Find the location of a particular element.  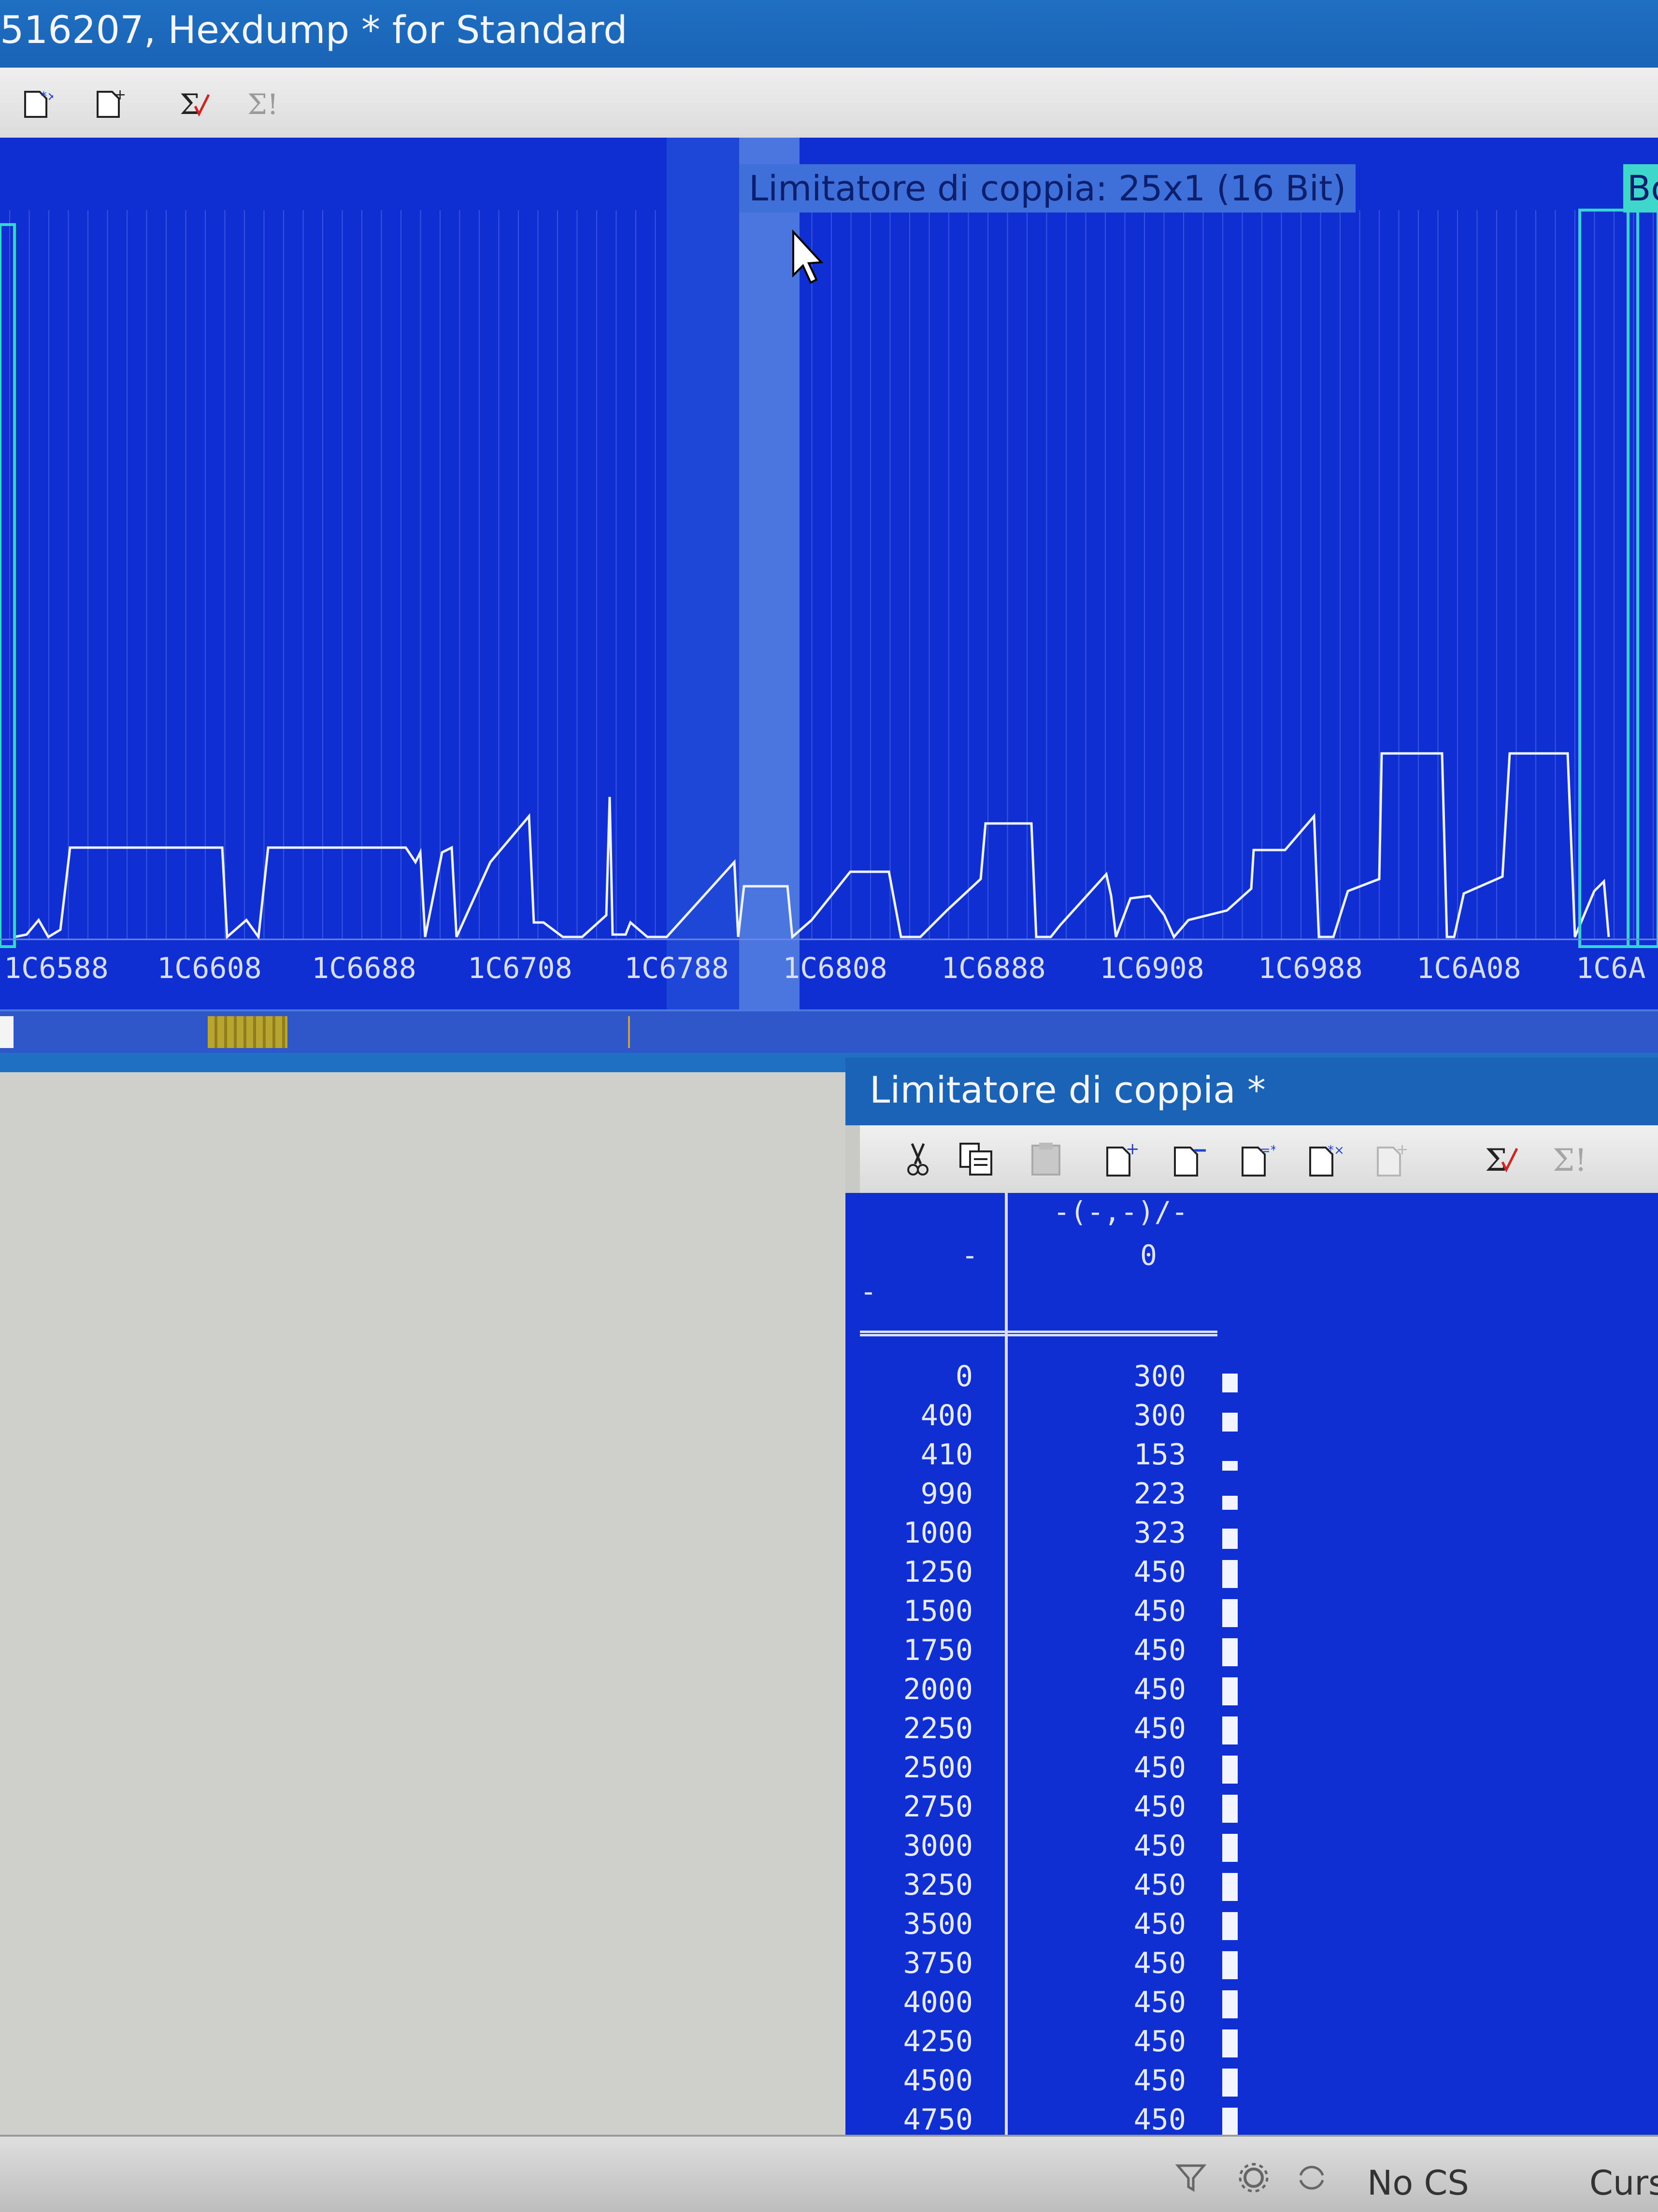

doc-arrow-icon: + is located at coordinates (1392, 1159).